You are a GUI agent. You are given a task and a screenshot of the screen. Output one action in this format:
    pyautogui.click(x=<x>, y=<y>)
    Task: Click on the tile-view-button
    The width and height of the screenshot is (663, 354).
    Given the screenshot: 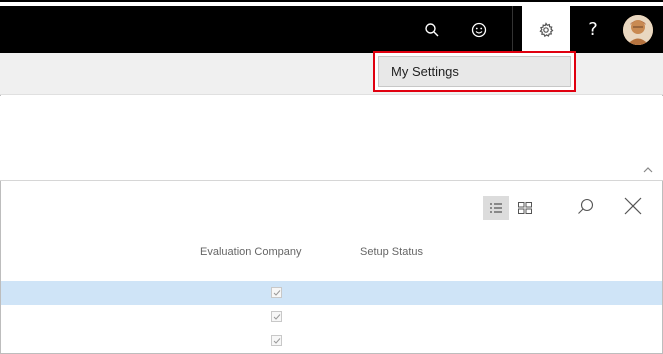 What is the action you would take?
    pyautogui.click(x=525, y=208)
    